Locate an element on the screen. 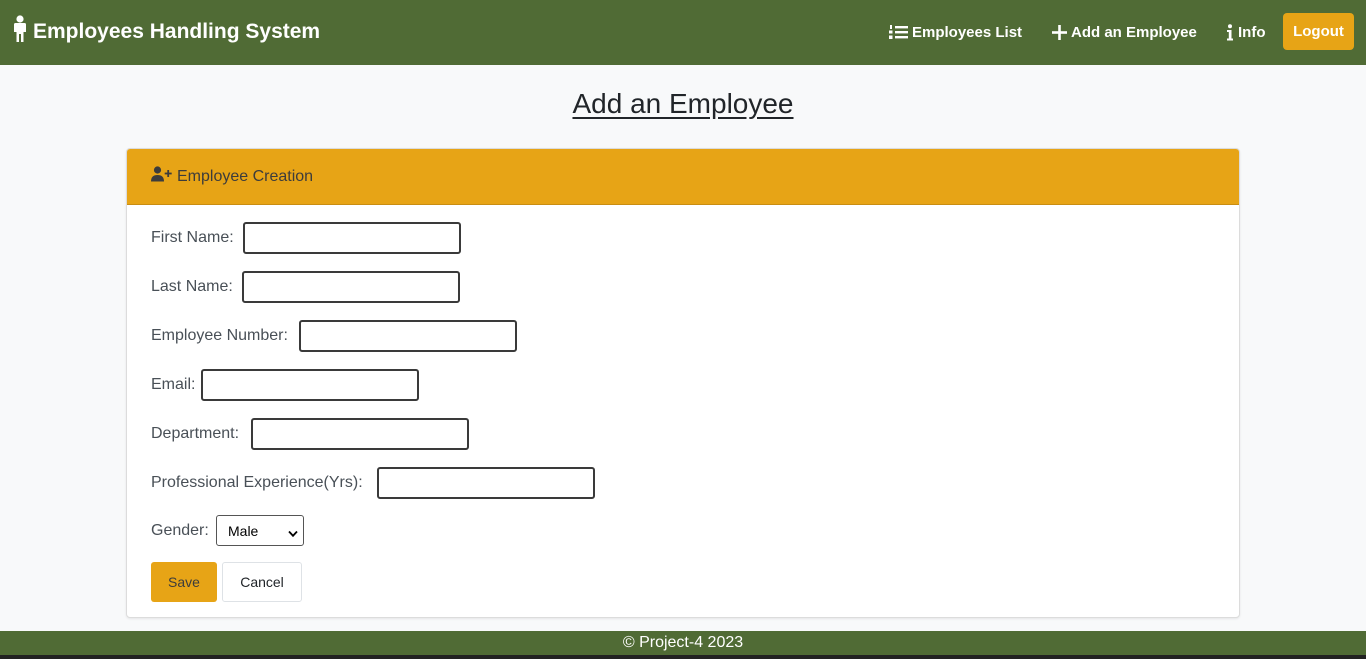 The width and height of the screenshot is (1366, 659). user-plus-icon is located at coordinates (161, 176).